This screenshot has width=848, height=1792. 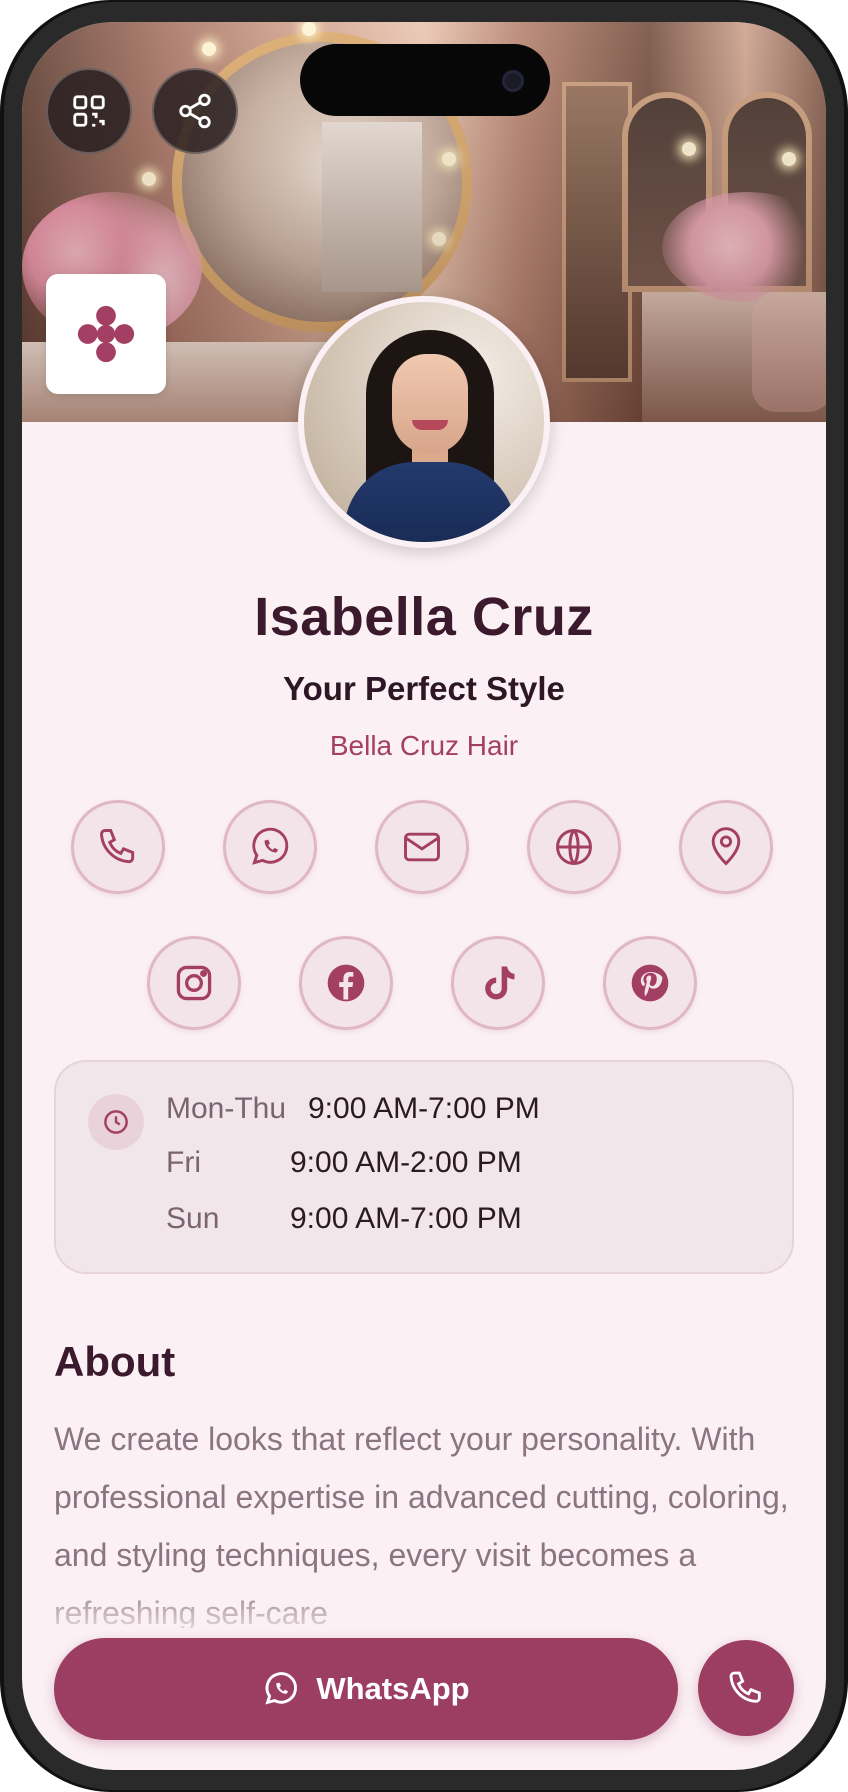 I want to click on qr-code-button, so click(x=89, y=111).